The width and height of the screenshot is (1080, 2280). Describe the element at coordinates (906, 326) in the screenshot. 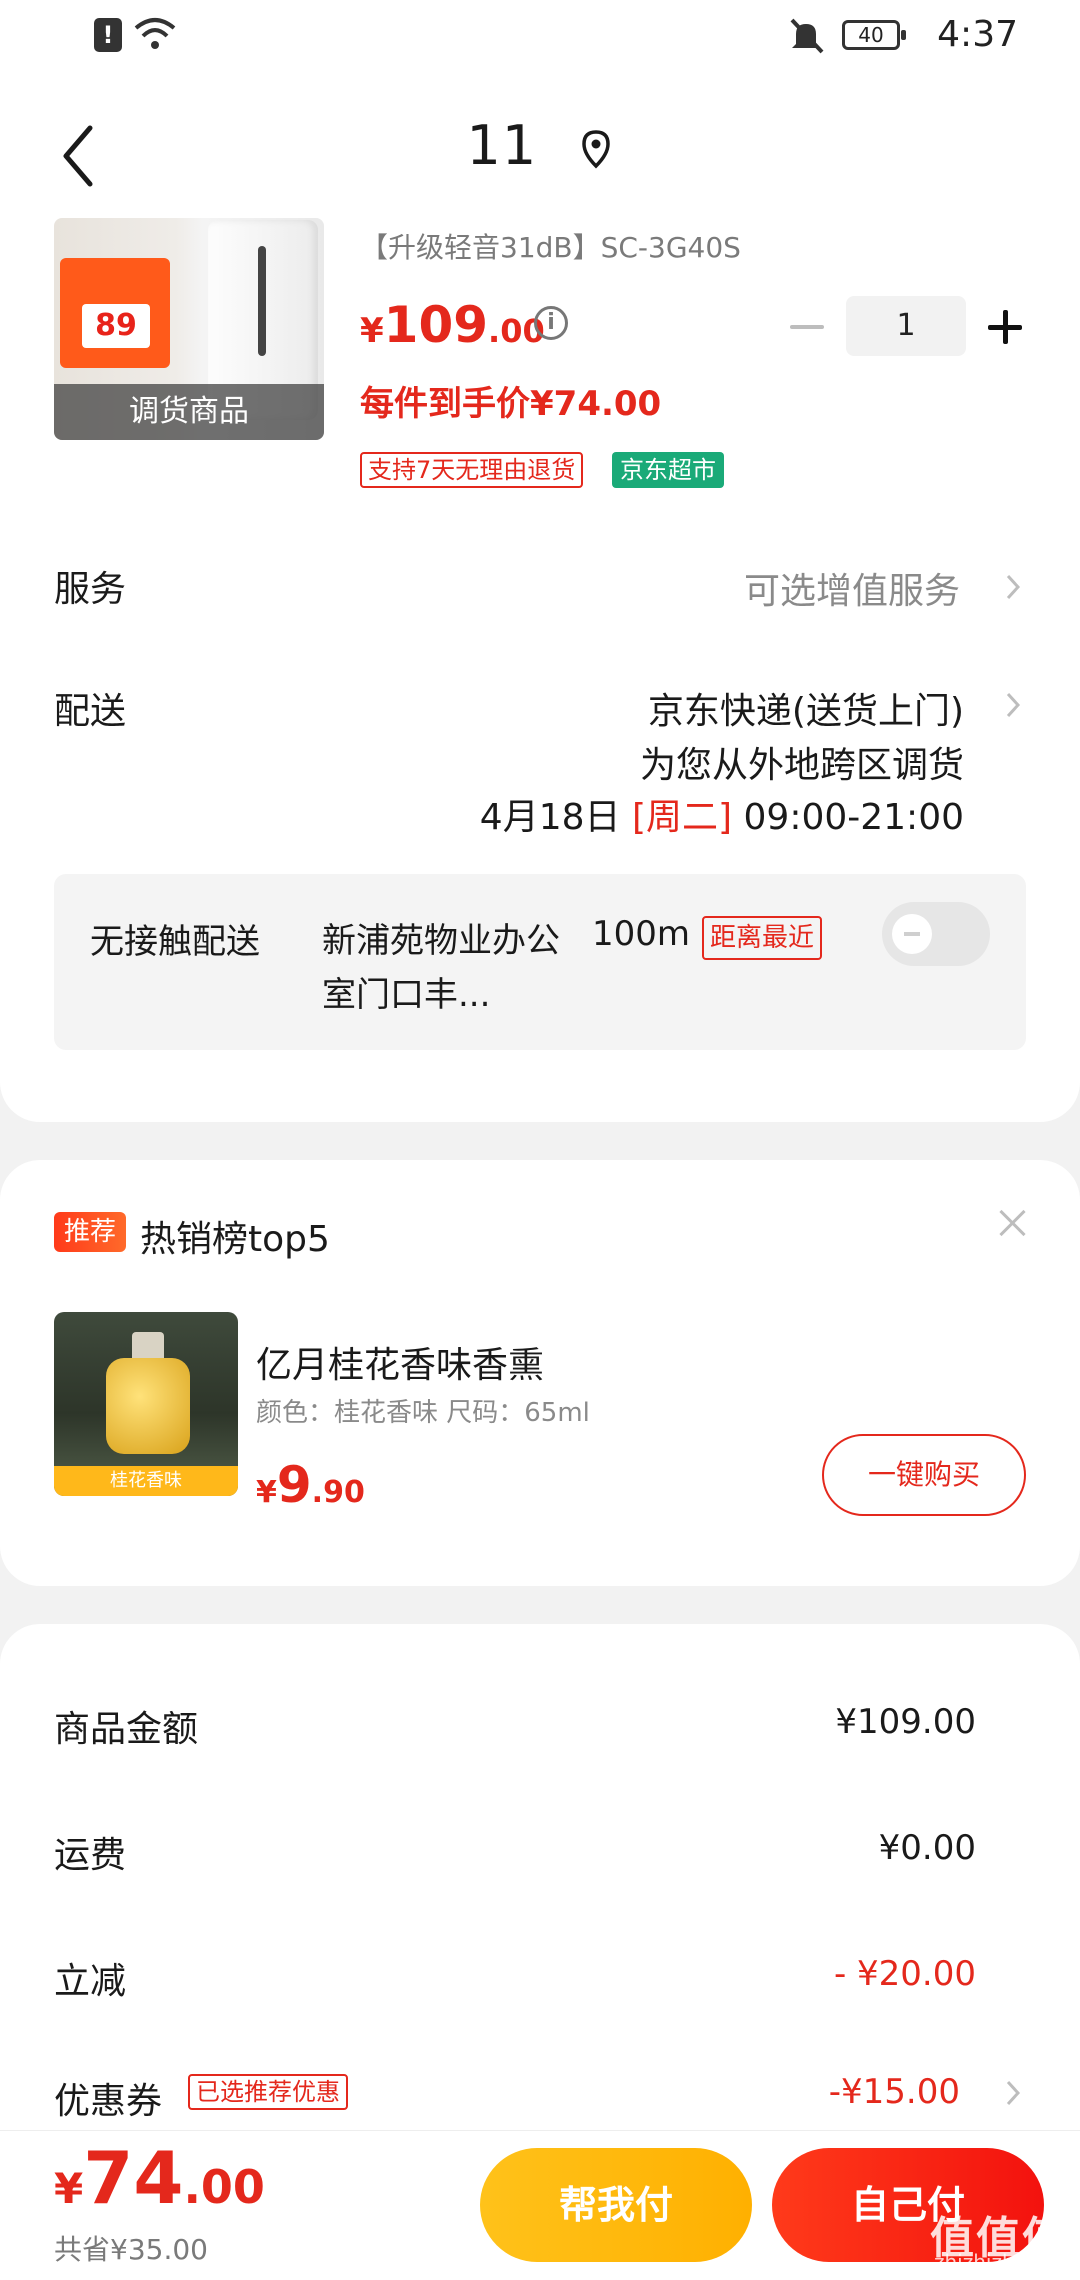

I see `quantity-input: 1` at that location.